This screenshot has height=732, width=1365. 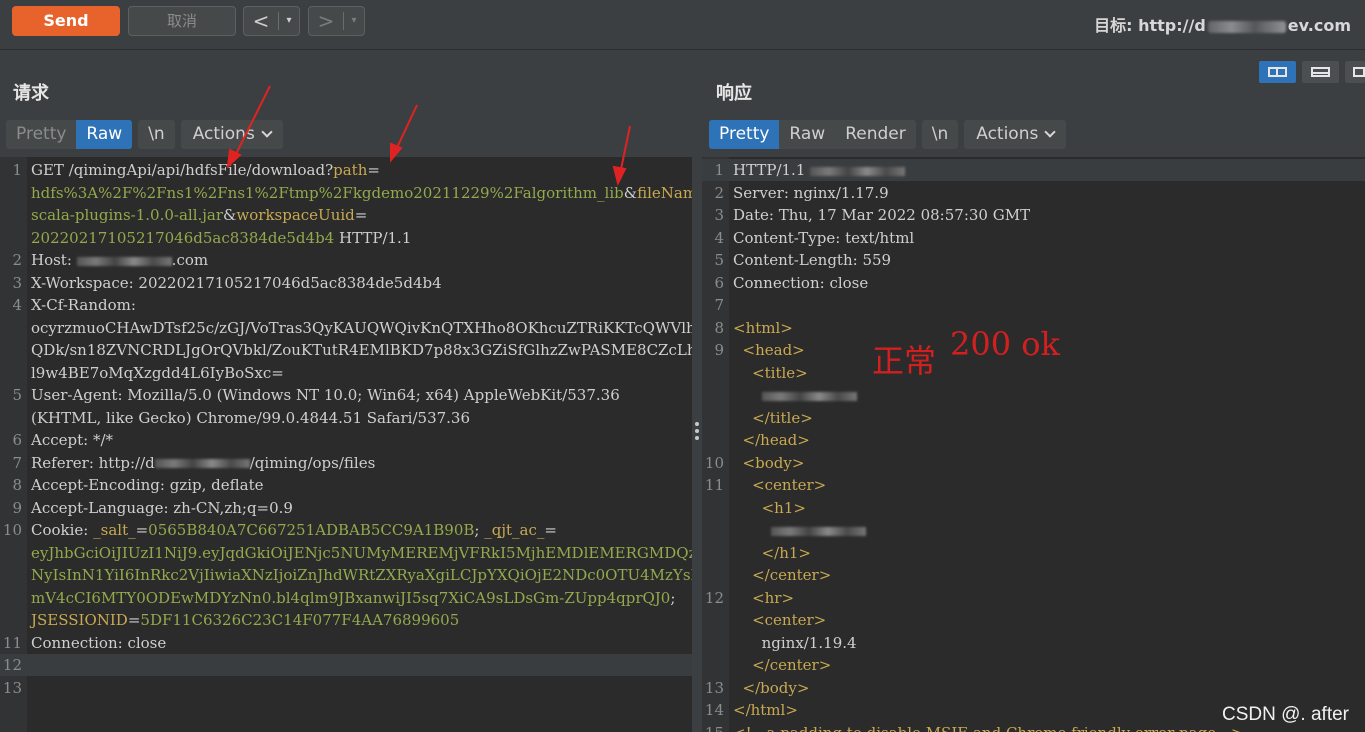 I want to click on annotation-arrows, so click(x=428, y=135).